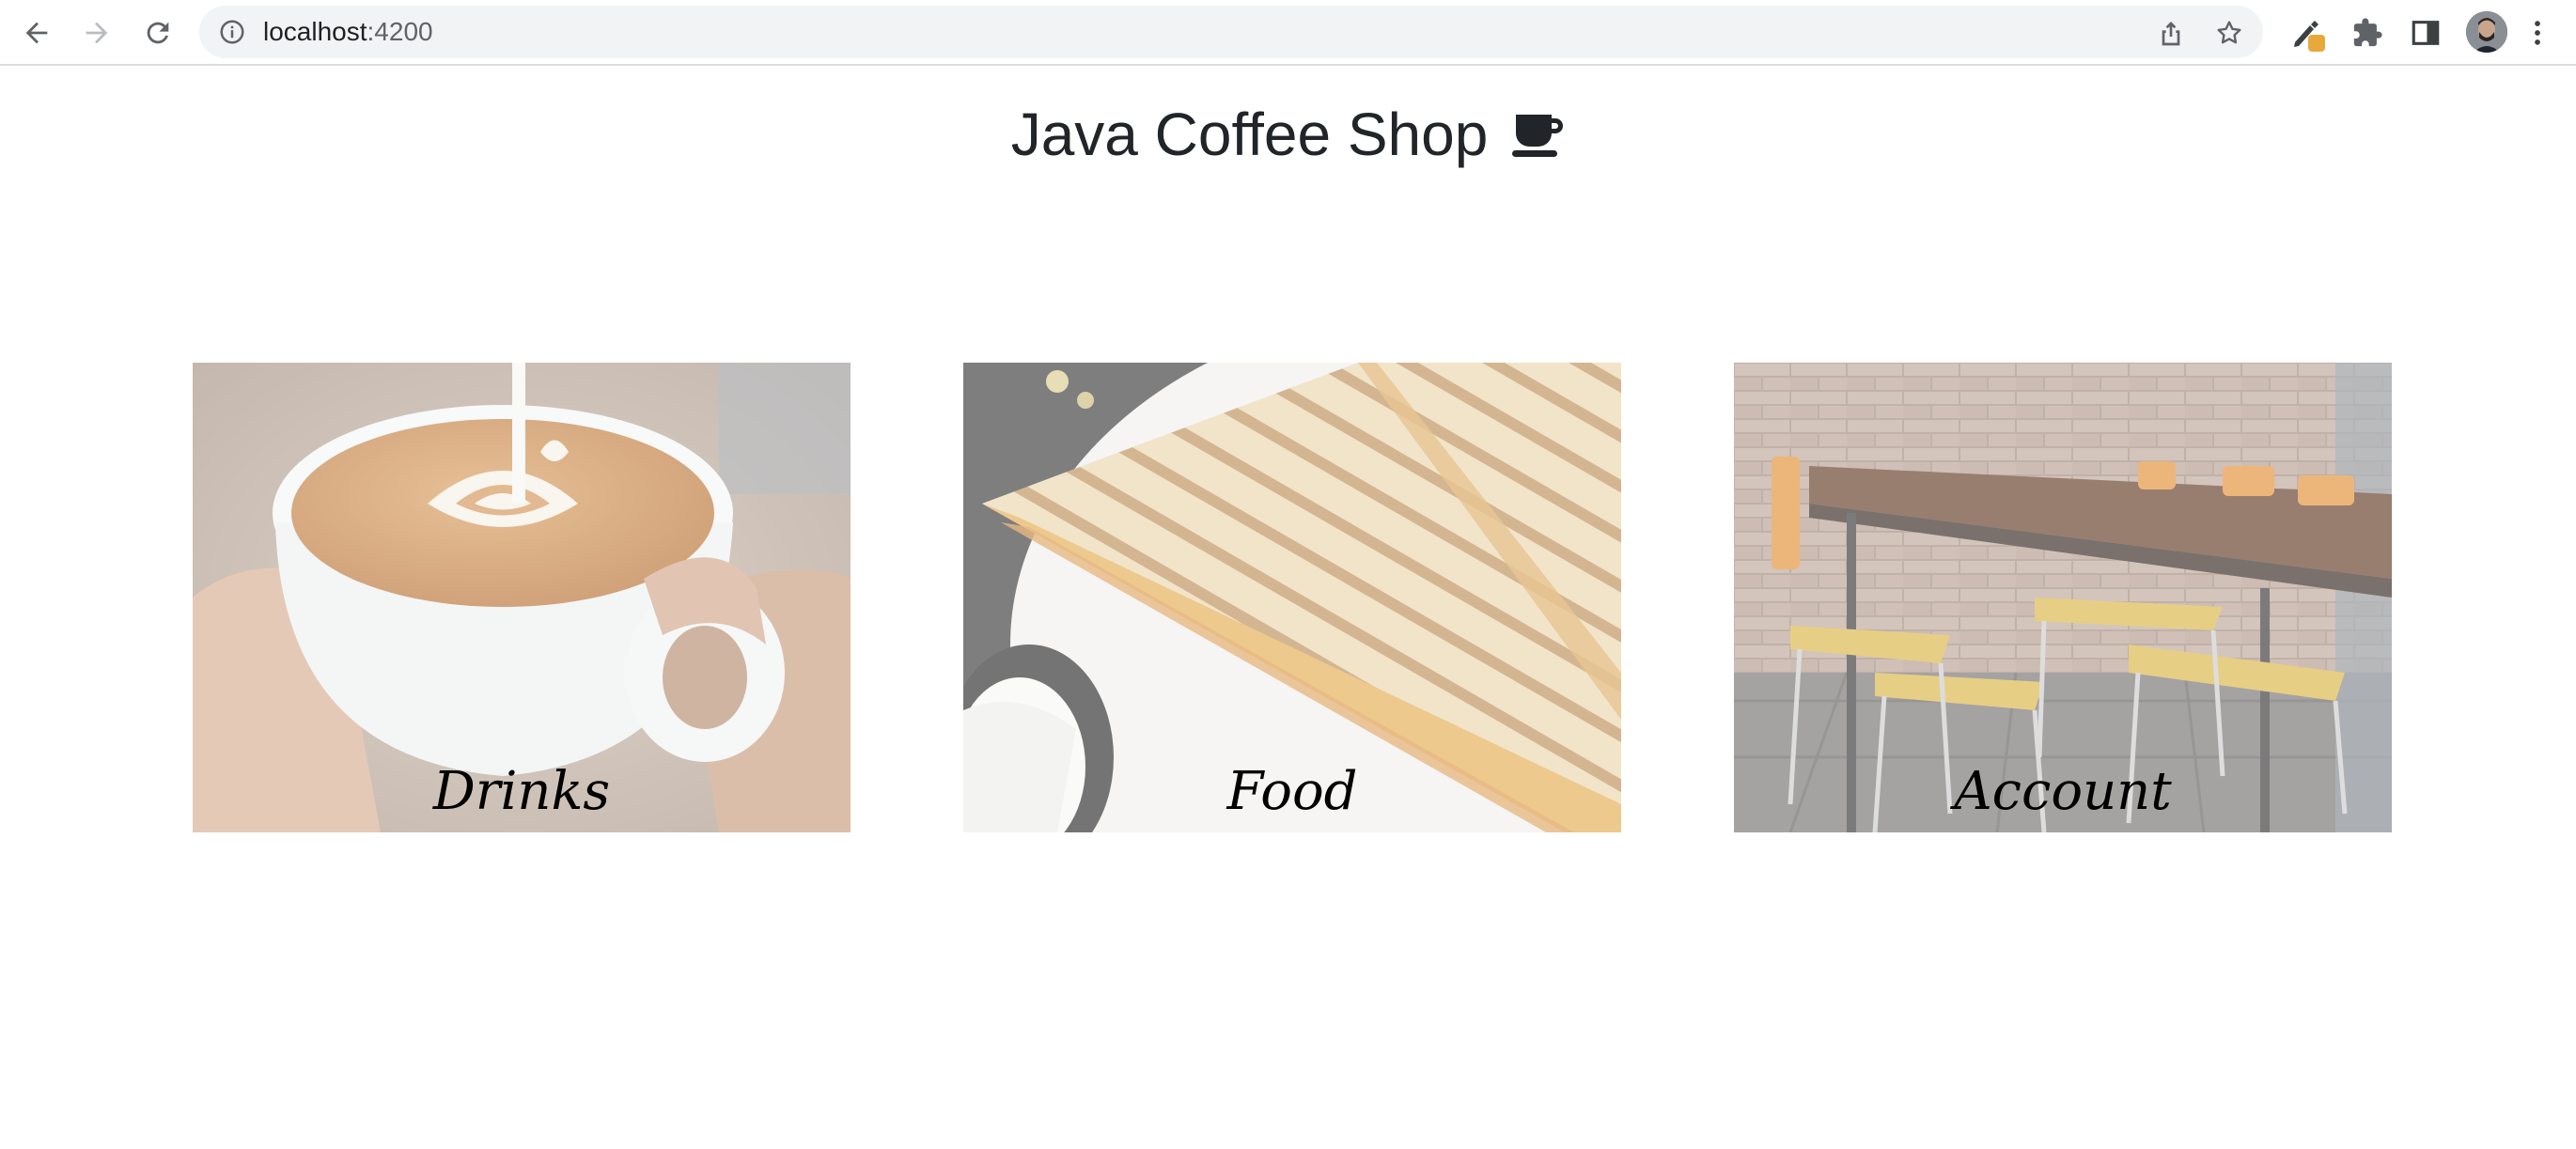  I want to click on side-panel-button, so click(2425, 33).